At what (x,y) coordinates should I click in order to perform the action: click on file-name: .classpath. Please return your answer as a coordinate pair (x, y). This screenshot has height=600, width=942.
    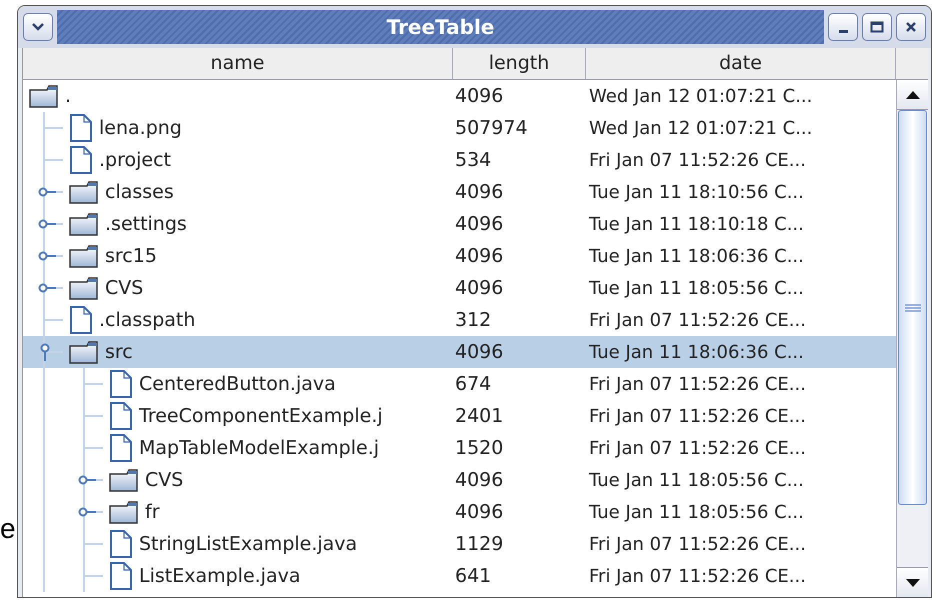
    Looking at the image, I should click on (147, 320).